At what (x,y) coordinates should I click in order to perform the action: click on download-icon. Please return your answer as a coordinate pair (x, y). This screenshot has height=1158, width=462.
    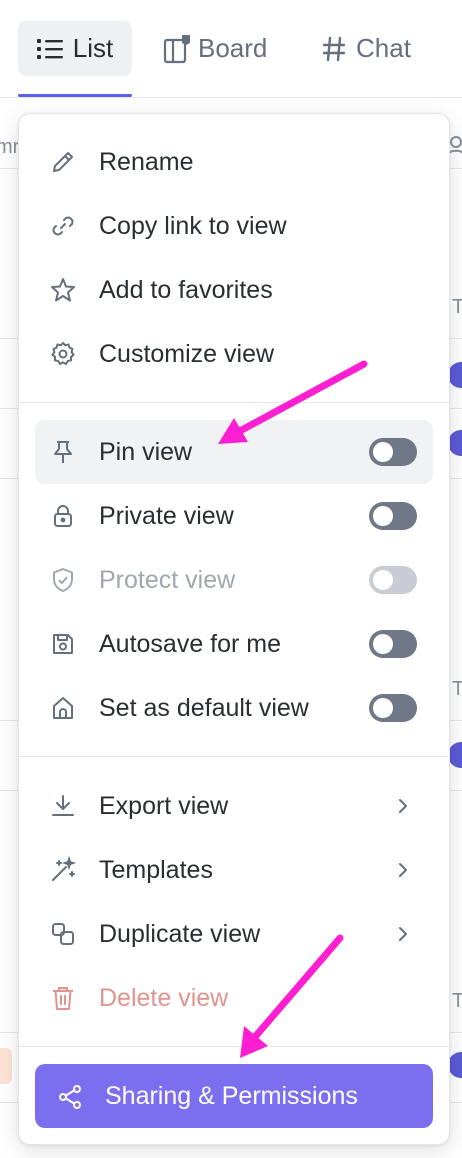
    Looking at the image, I should click on (63, 806).